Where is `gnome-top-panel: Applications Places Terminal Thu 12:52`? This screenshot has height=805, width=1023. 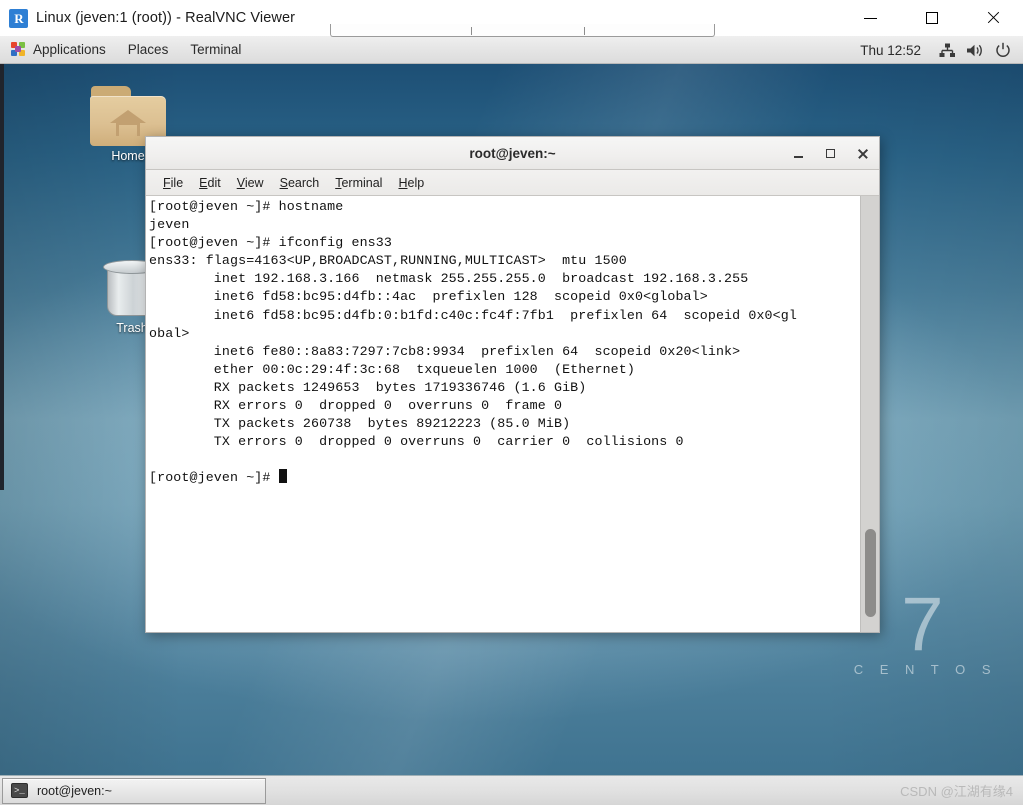 gnome-top-panel: Applications Places Terminal Thu 12:52 is located at coordinates (511, 50).